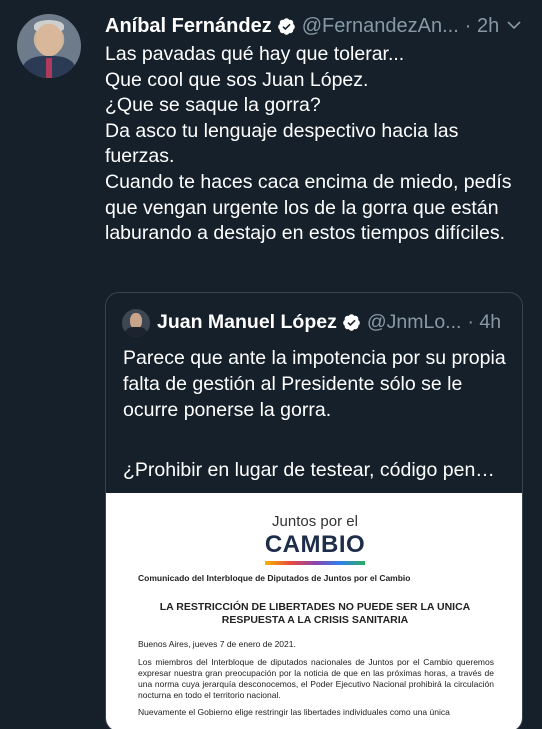  Describe the element at coordinates (247, 322) in the screenshot. I see `quoted-author-name: Juan Manuel López` at that location.